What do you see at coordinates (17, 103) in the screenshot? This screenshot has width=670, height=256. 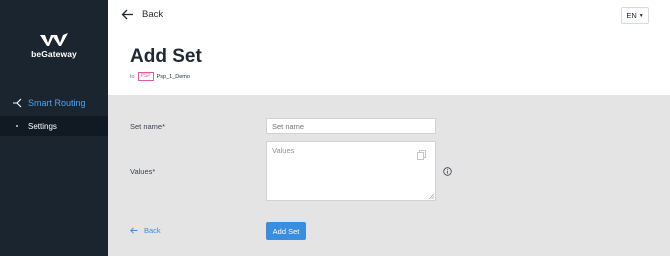 I see `routing-icon` at bounding box center [17, 103].